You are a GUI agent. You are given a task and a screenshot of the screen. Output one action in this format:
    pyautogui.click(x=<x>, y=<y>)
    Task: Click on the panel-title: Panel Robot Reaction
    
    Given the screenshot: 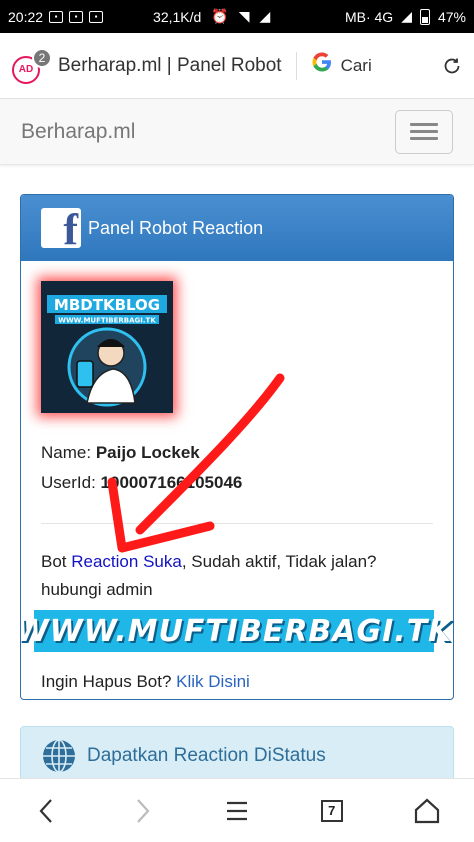 What is the action you would take?
    pyautogui.click(x=176, y=227)
    